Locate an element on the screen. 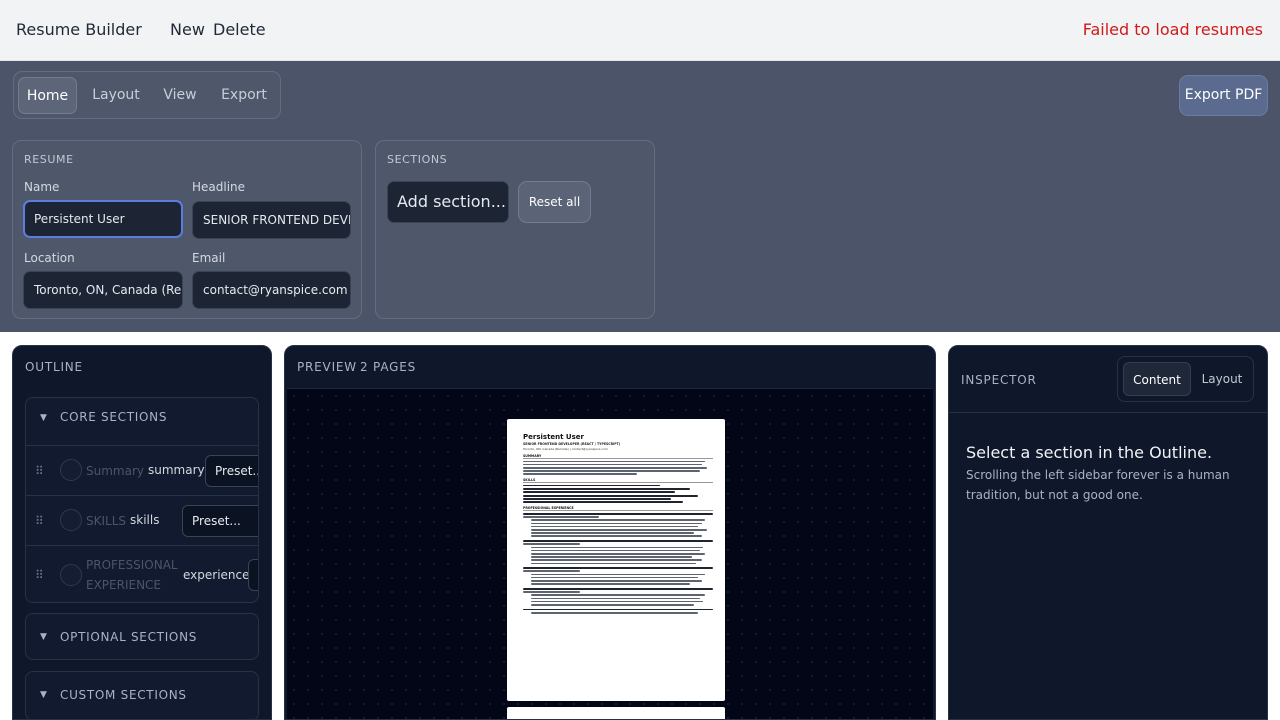 Image resolution: width=1280 pixels, height=720 pixels. custom-sections-group: ▼ CUSTOM SECTIONS is located at coordinates (142, 695).